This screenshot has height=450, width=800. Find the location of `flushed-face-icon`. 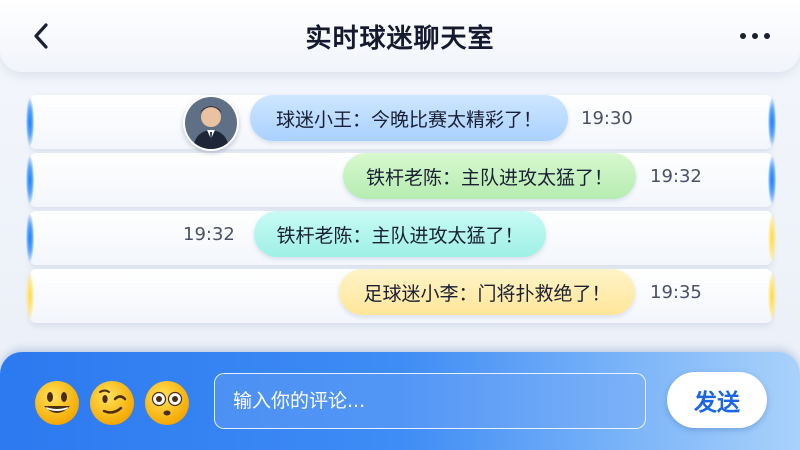

flushed-face-icon is located at coordinates (167, 403).